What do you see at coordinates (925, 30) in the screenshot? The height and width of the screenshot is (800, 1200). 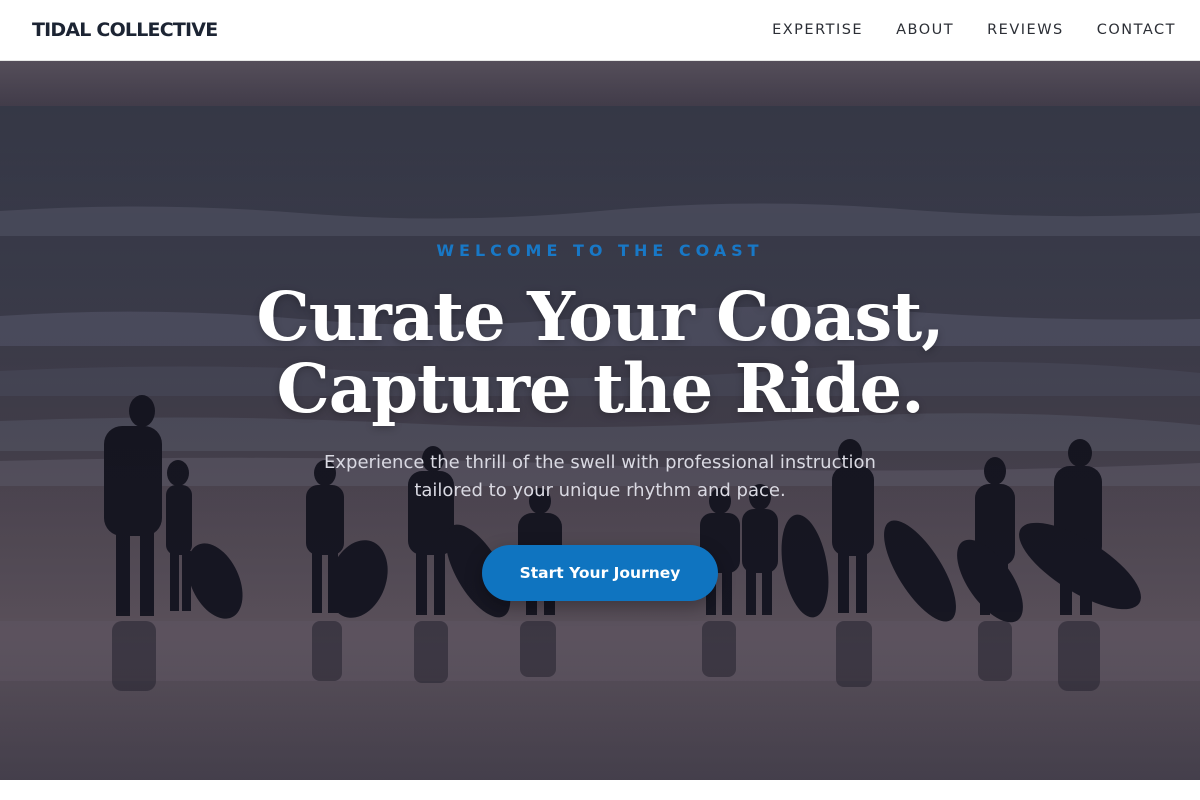 I see `nav-link-about: ABOUT` at bounding box center [925, 30].